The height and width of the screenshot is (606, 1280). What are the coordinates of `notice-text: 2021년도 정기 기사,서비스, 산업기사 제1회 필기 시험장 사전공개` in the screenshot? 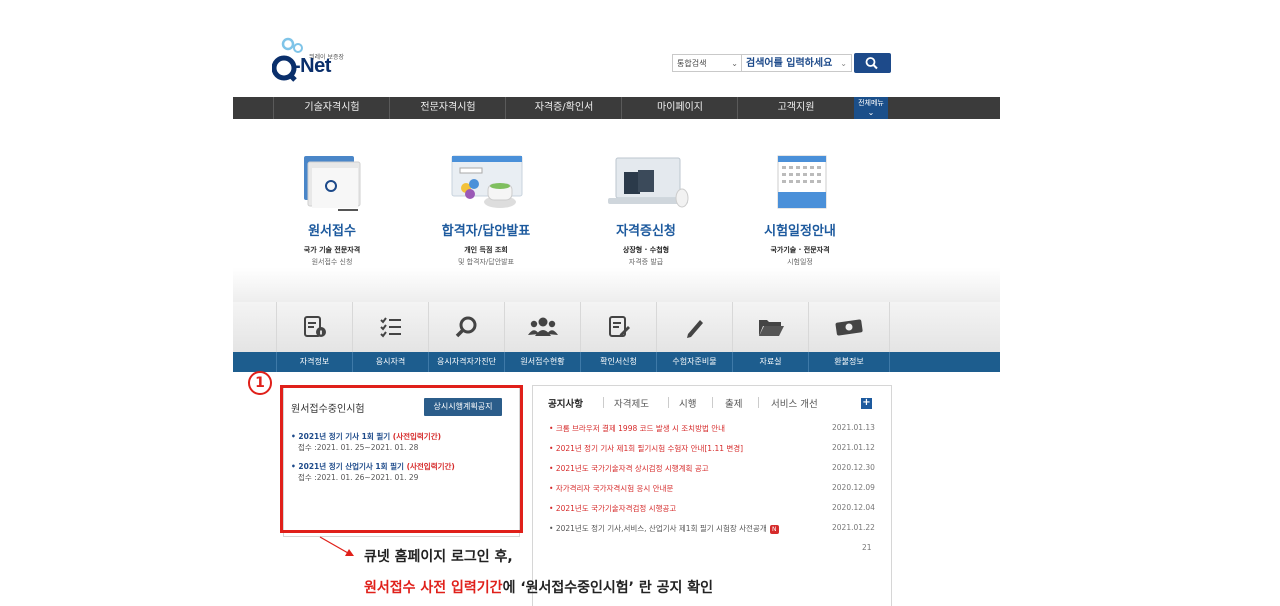 It's located at (661, 528).